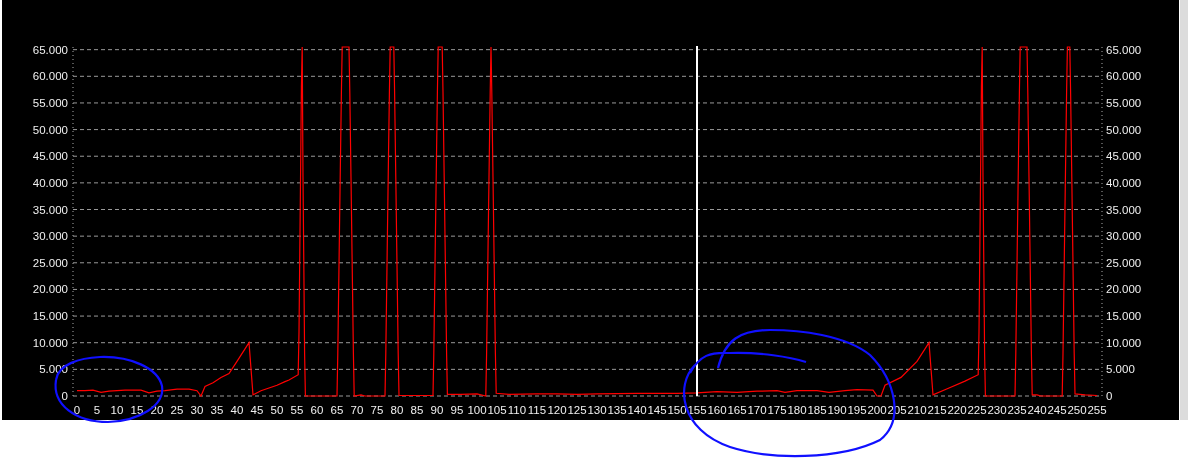 This screenshot has height=458, width=1188. What do you see at coordinates (937, 410) in the screenshot?
I see `x-tick-label: 215` at bounding box center [937, 410].